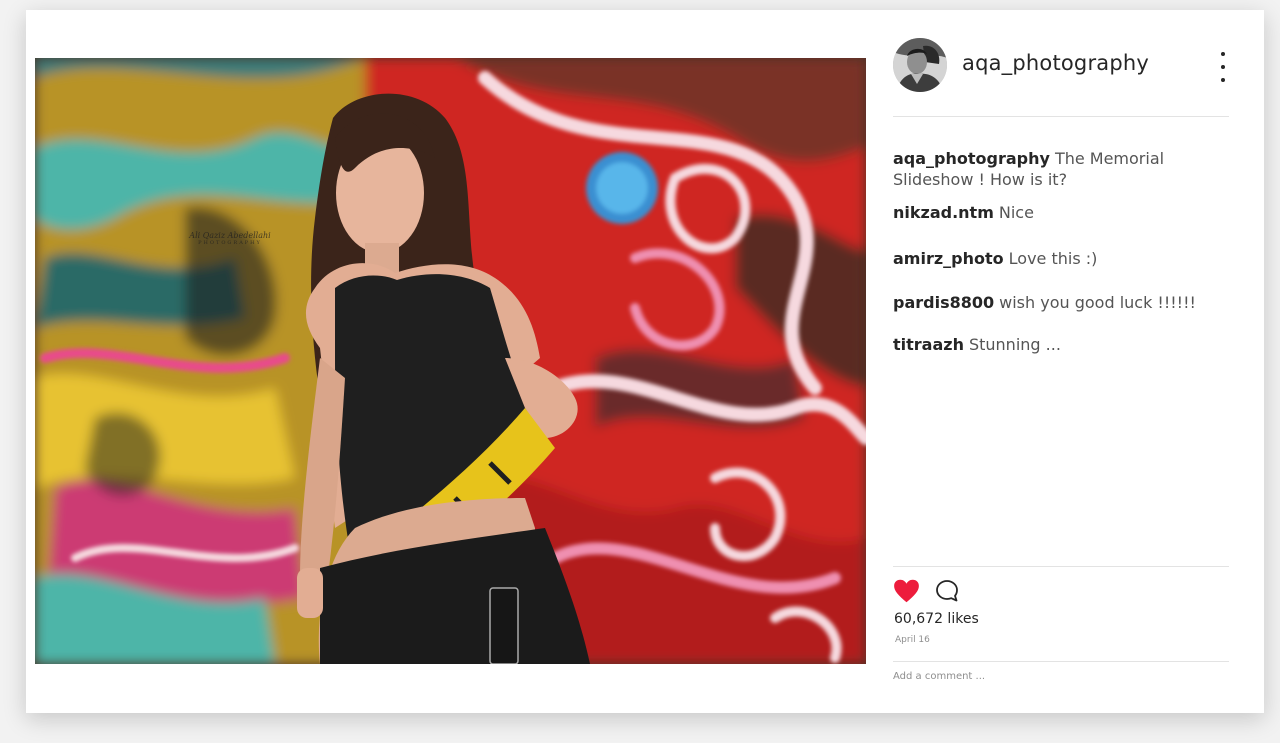  What do you see at coordinates (906, 591) in the screenshot?
I see `heart-icon` at bounding box center [906, 591].